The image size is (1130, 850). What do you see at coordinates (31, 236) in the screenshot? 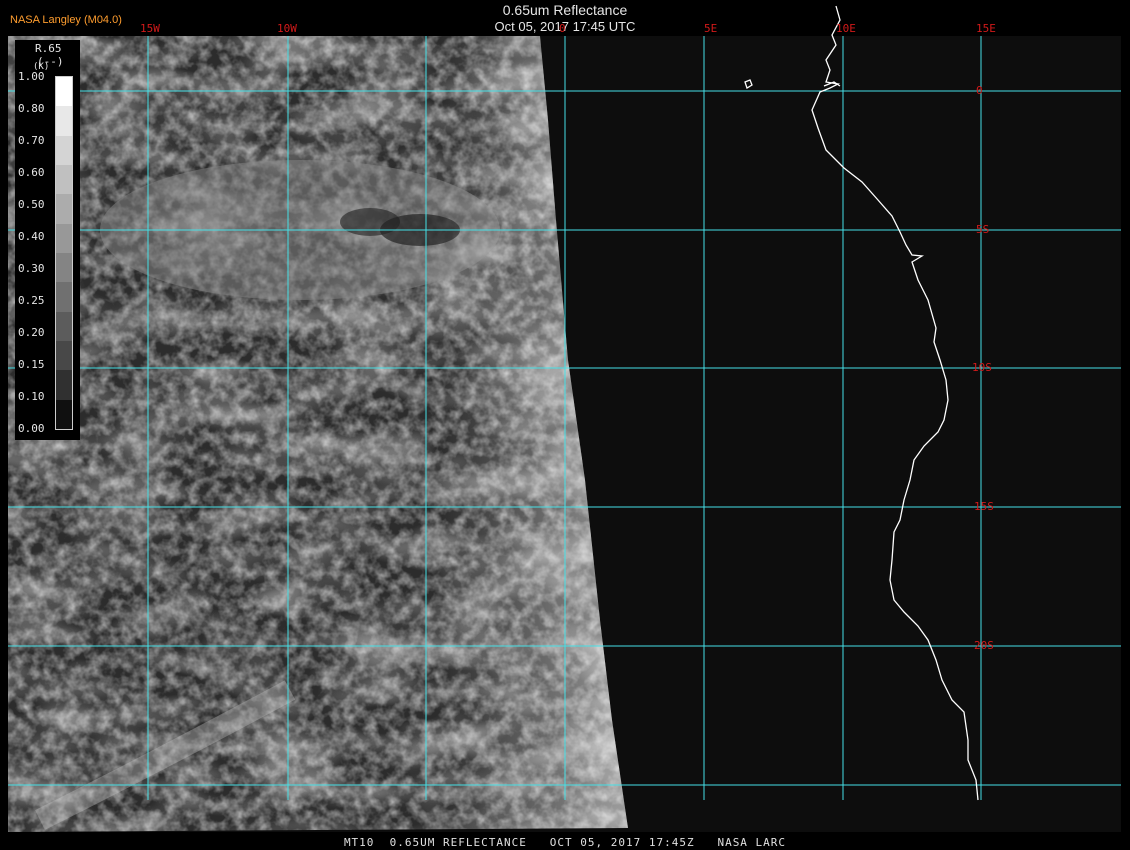
I see `colorbar-tick-label: 0.40` at bounding box center [31, 236].